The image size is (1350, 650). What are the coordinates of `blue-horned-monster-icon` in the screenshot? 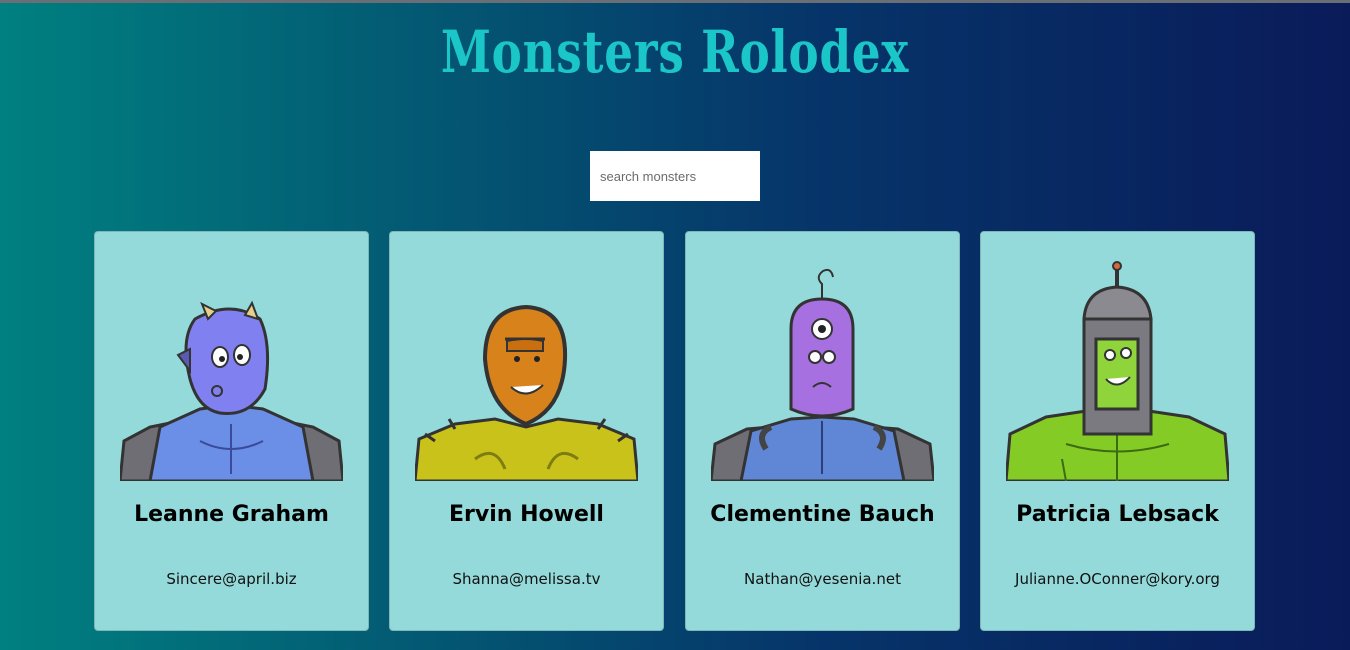 It's located at (231, 390).